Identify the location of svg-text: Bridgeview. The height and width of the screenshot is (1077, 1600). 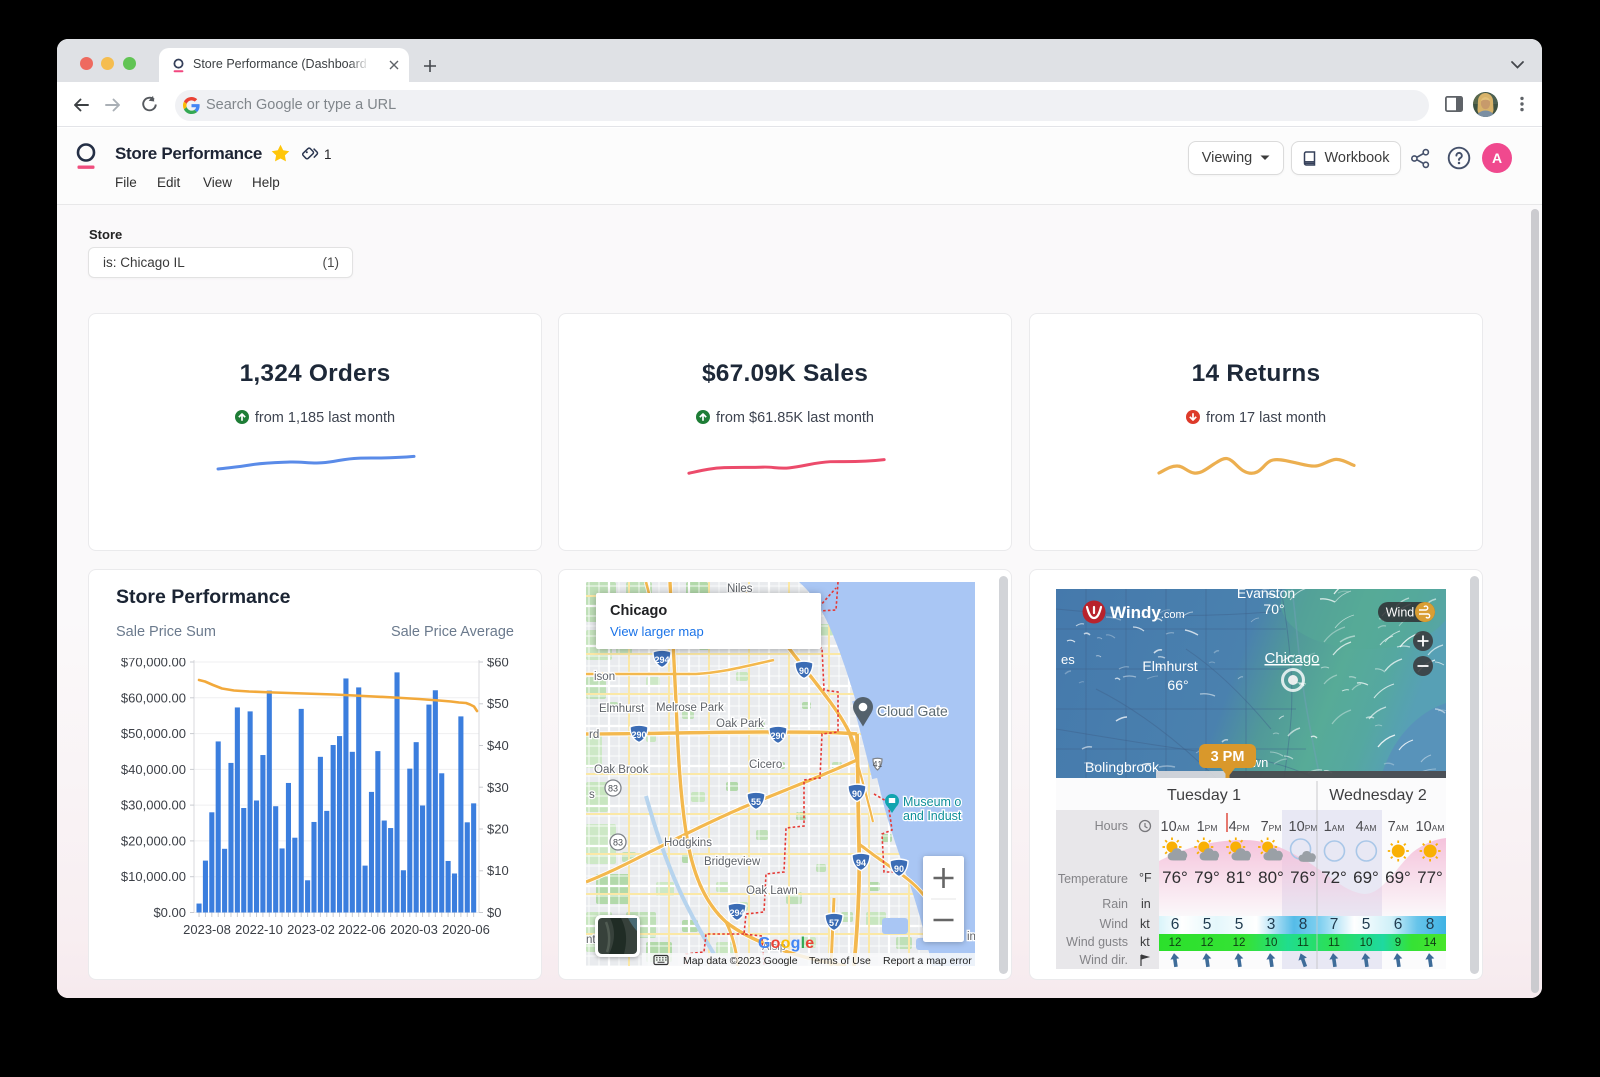
(732, 862).